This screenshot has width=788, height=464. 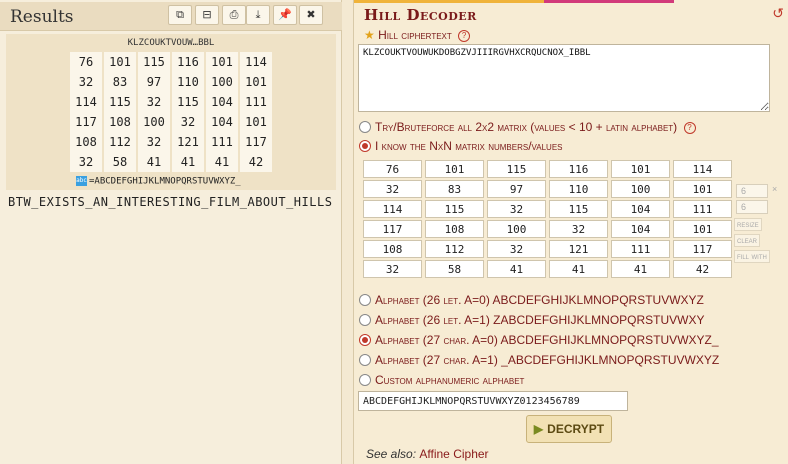 I want to click on pin-icon: 📌, so click(x=285, y=15).